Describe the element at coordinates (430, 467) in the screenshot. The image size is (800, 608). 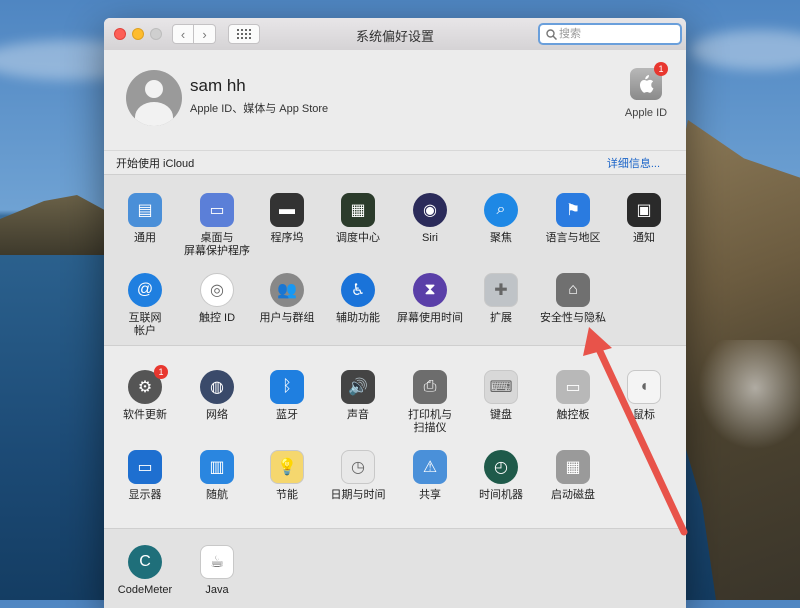
I see `sharing-icon: ⚠` at that location.